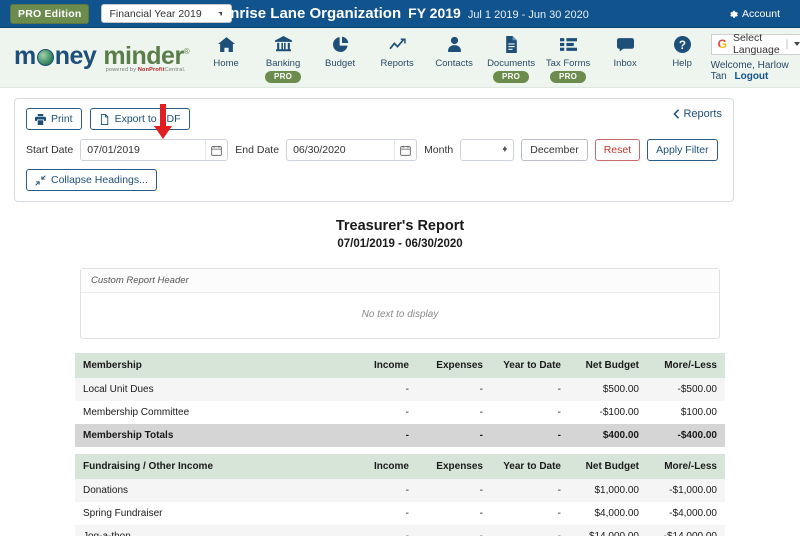 The image size is (800, 536). I want to click on printer-icon, so click(40, 119).